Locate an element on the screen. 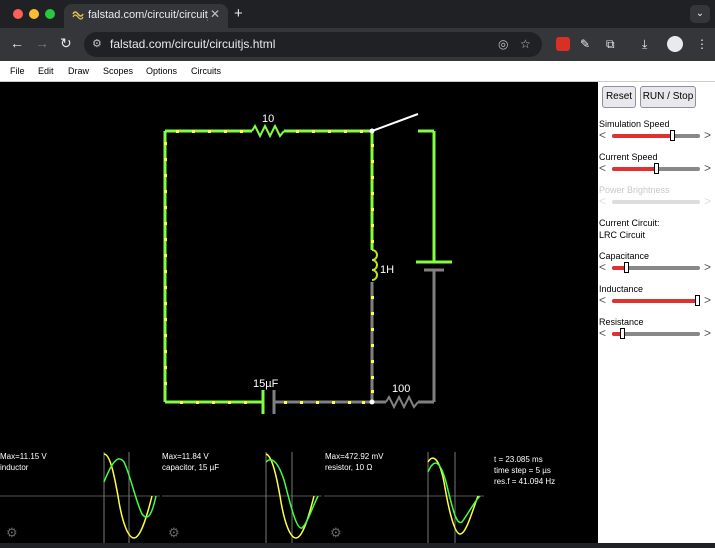 This screenshot has width=715, height=548. current-speed-label: Current Speed is located at coordinates (628, 157).